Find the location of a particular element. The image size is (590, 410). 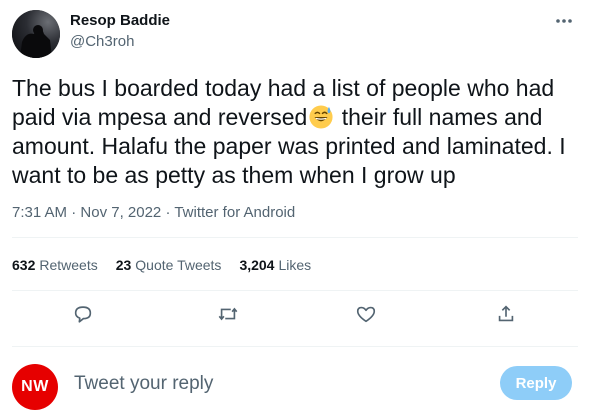

author-handle: @Ch3roh is located at coordinates (102, 41).